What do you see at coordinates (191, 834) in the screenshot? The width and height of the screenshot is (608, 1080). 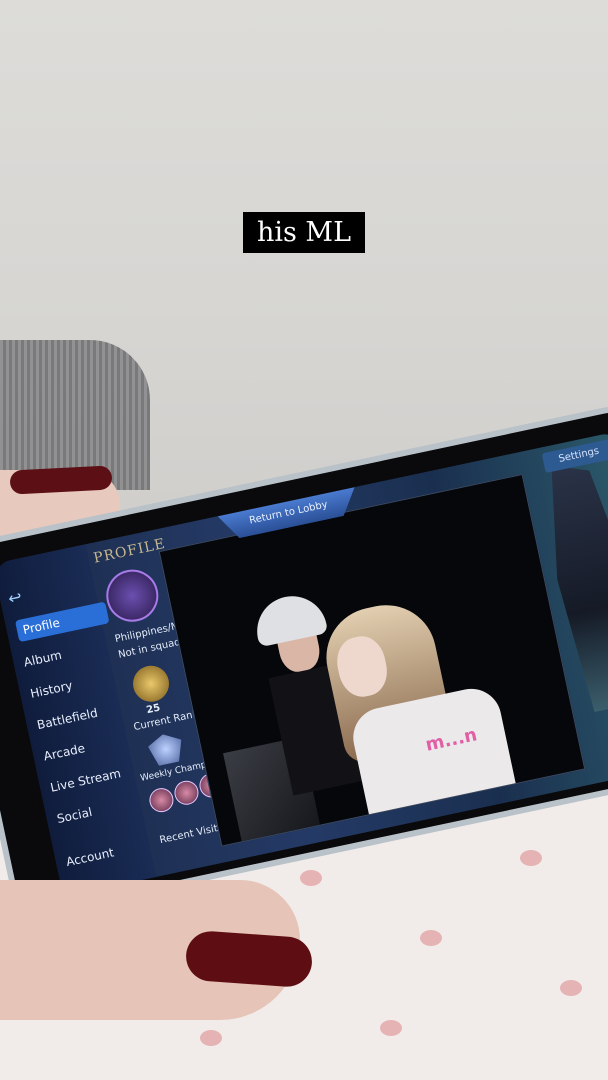 I see `recent-visits-label: Recent Visits` at bounding box center [191, 834].